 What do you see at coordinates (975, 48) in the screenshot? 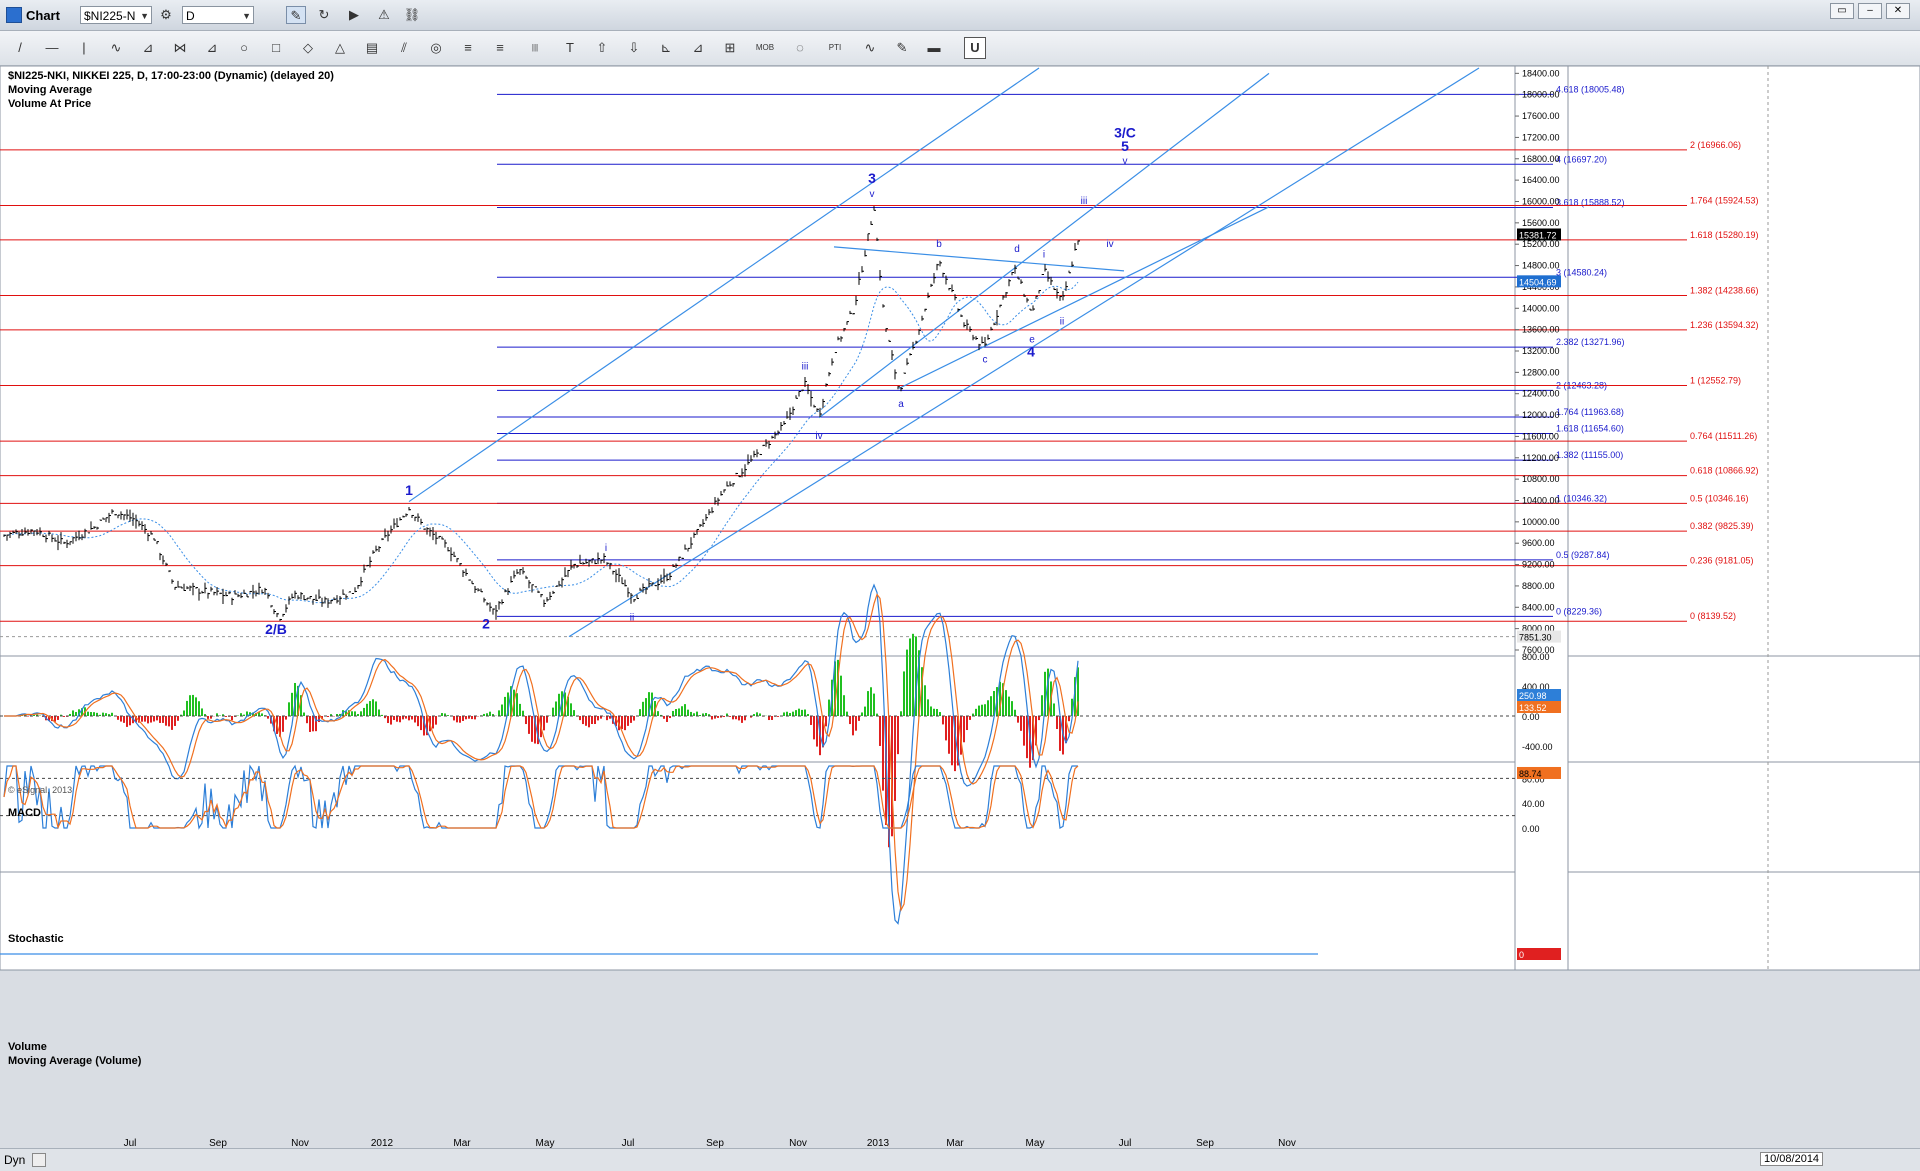
I see `magnet-lock-icon: U` at bounding box center [975, 48].